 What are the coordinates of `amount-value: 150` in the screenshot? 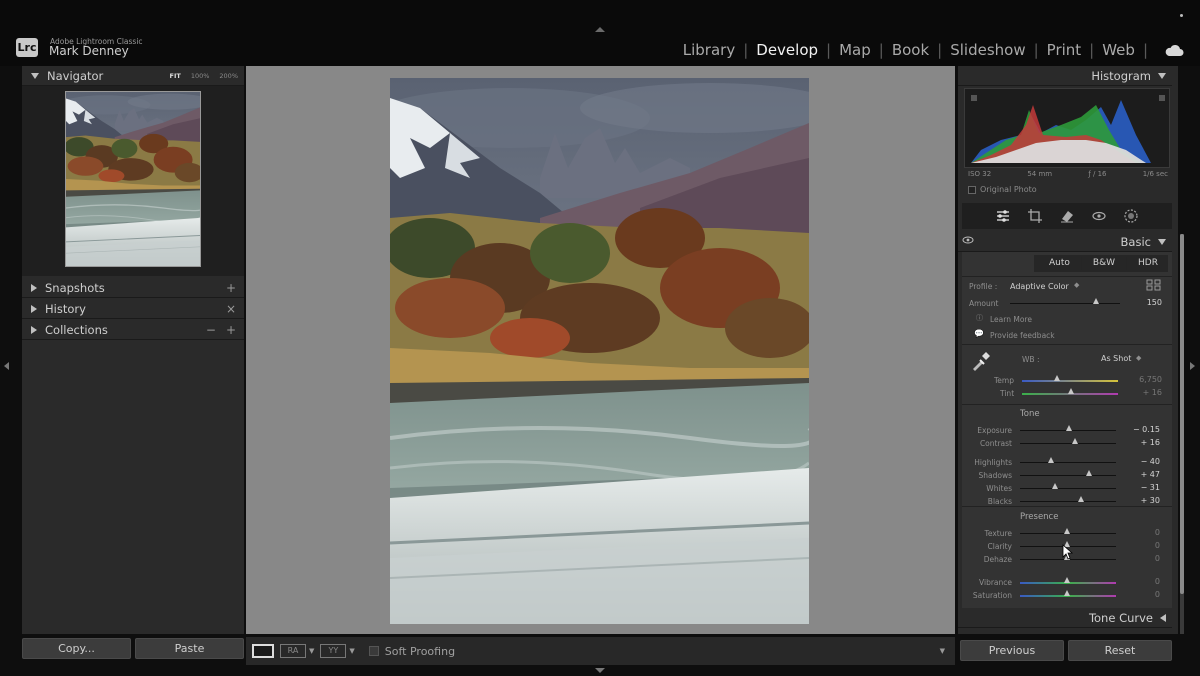 It's located at (1142, 302).